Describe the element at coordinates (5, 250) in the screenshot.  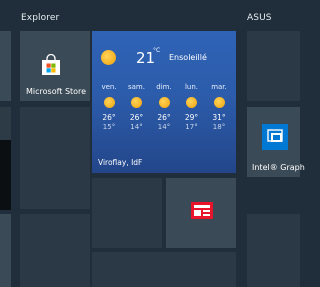
I see `tile-partial-left-bottom` at that location.